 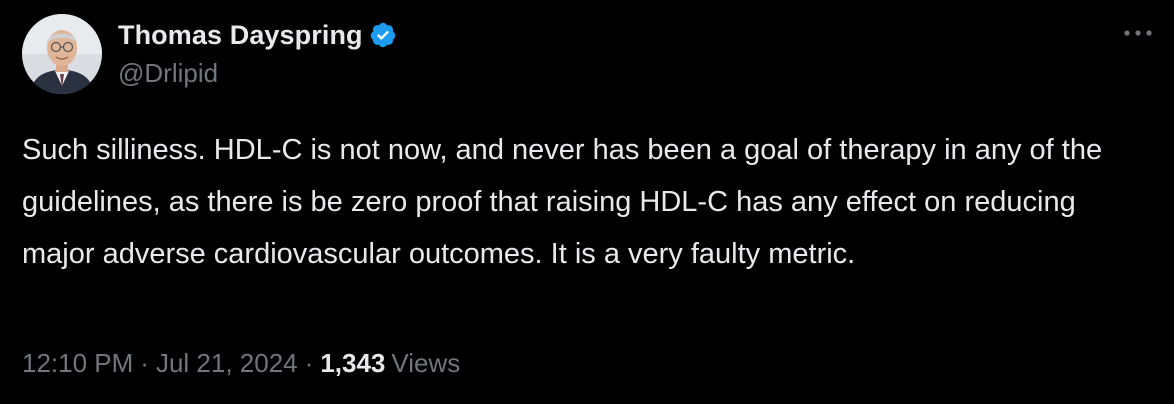 What do you see at coordinates (352, 363) in the screenshot?
I see `views-count: 1,343` at bounding box center [352, 363].